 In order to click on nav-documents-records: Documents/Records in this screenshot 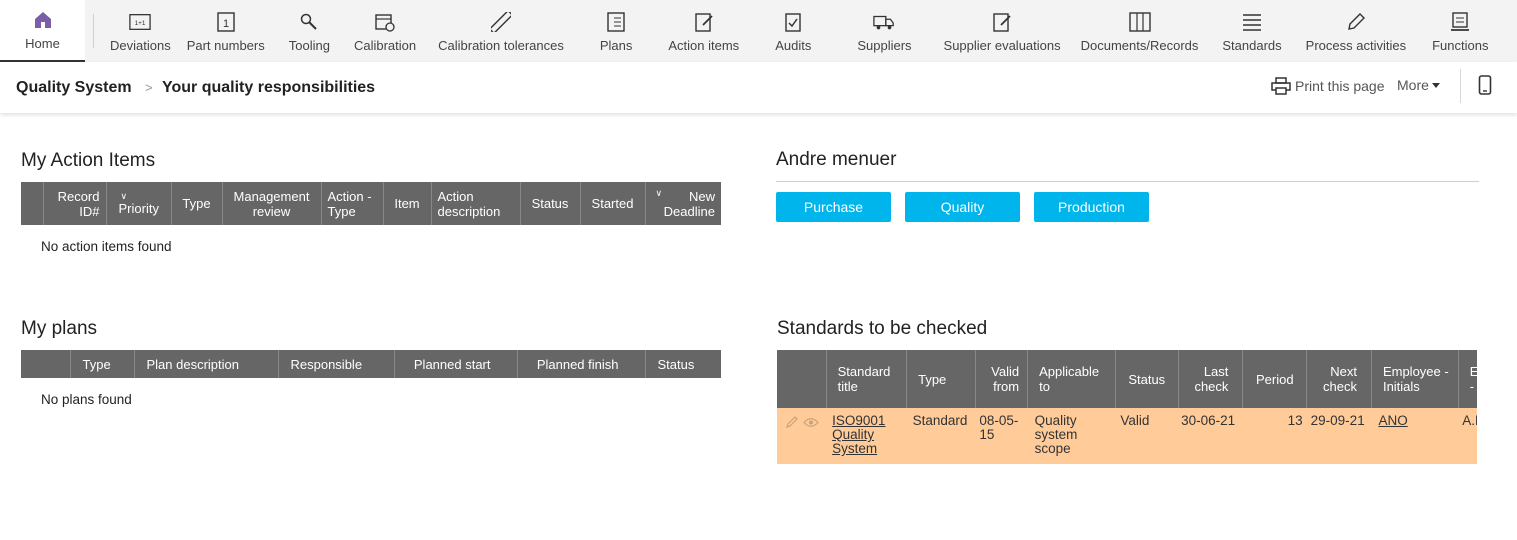, I will do `click(1140, 31)`.